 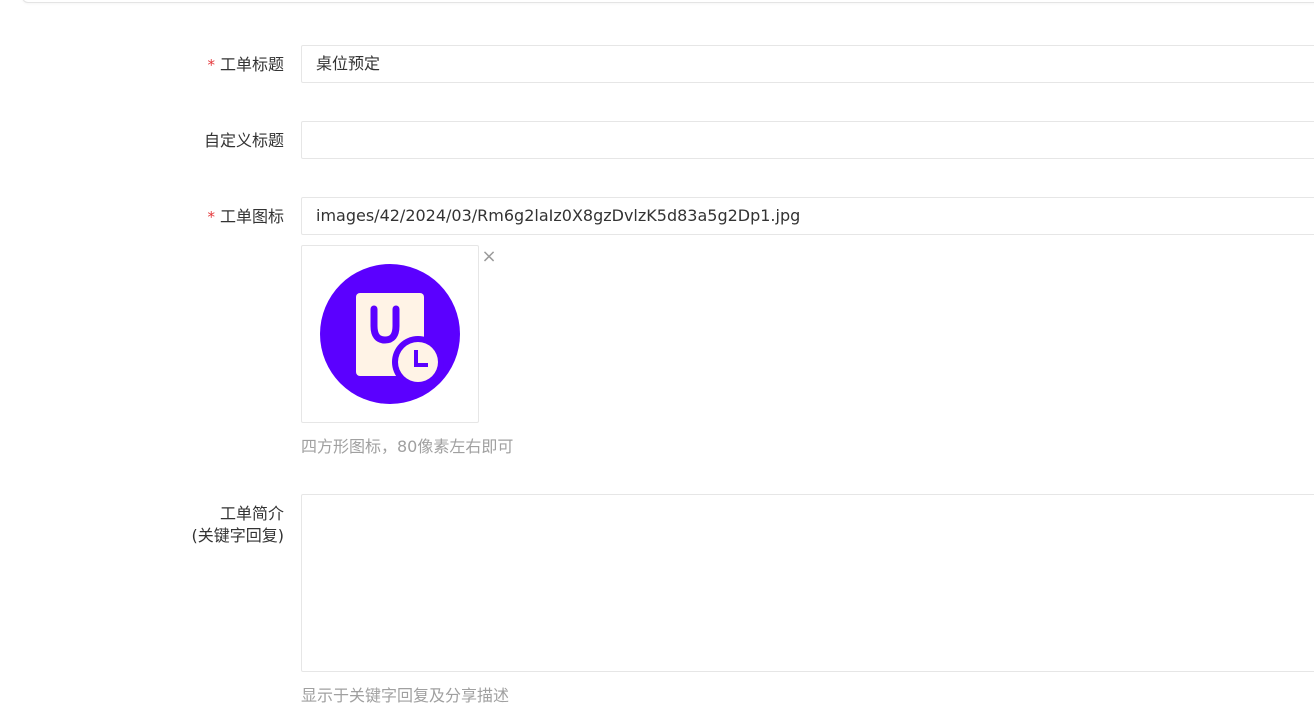 What do you see at coordinates (251, 513) in the screenshot?
I see `intro-label-line1: 工单简介` at bounding box center [251, 513].